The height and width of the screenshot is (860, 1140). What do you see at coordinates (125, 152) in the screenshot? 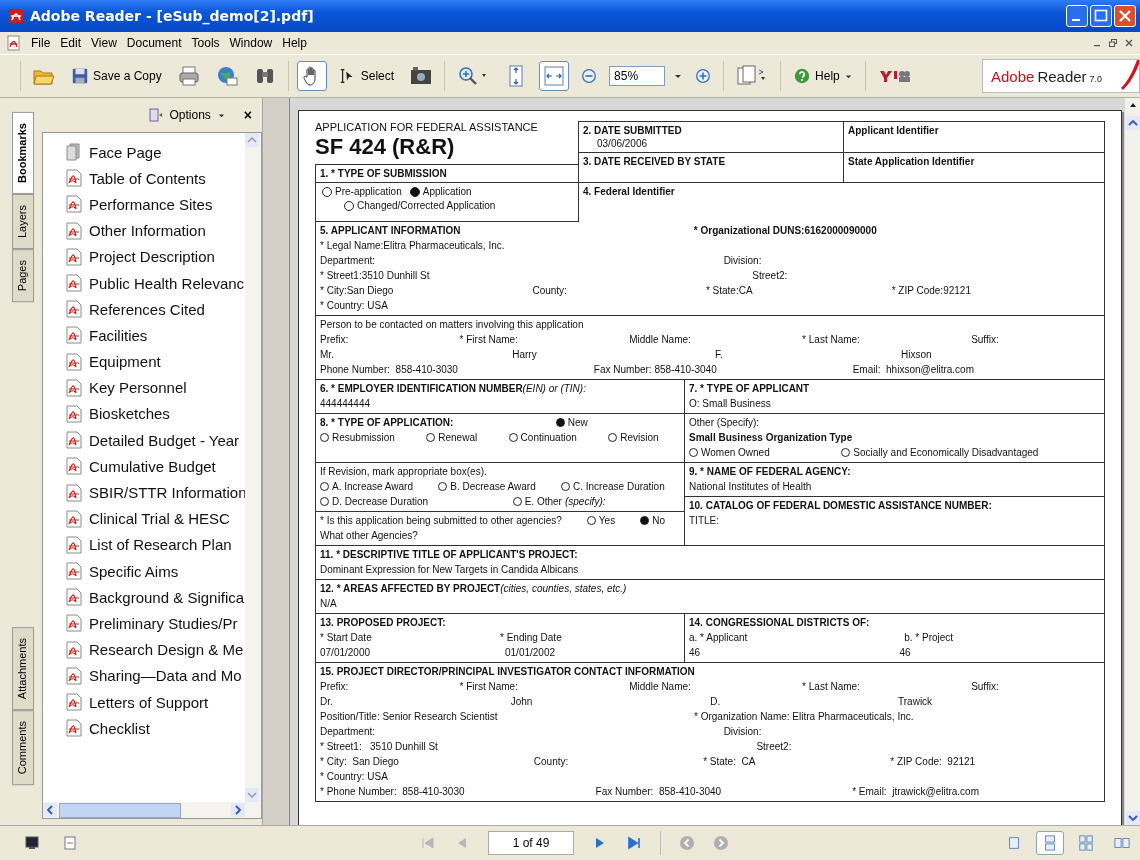
I see `bookmark-item: Face Page` at bounding box center [125, 152].